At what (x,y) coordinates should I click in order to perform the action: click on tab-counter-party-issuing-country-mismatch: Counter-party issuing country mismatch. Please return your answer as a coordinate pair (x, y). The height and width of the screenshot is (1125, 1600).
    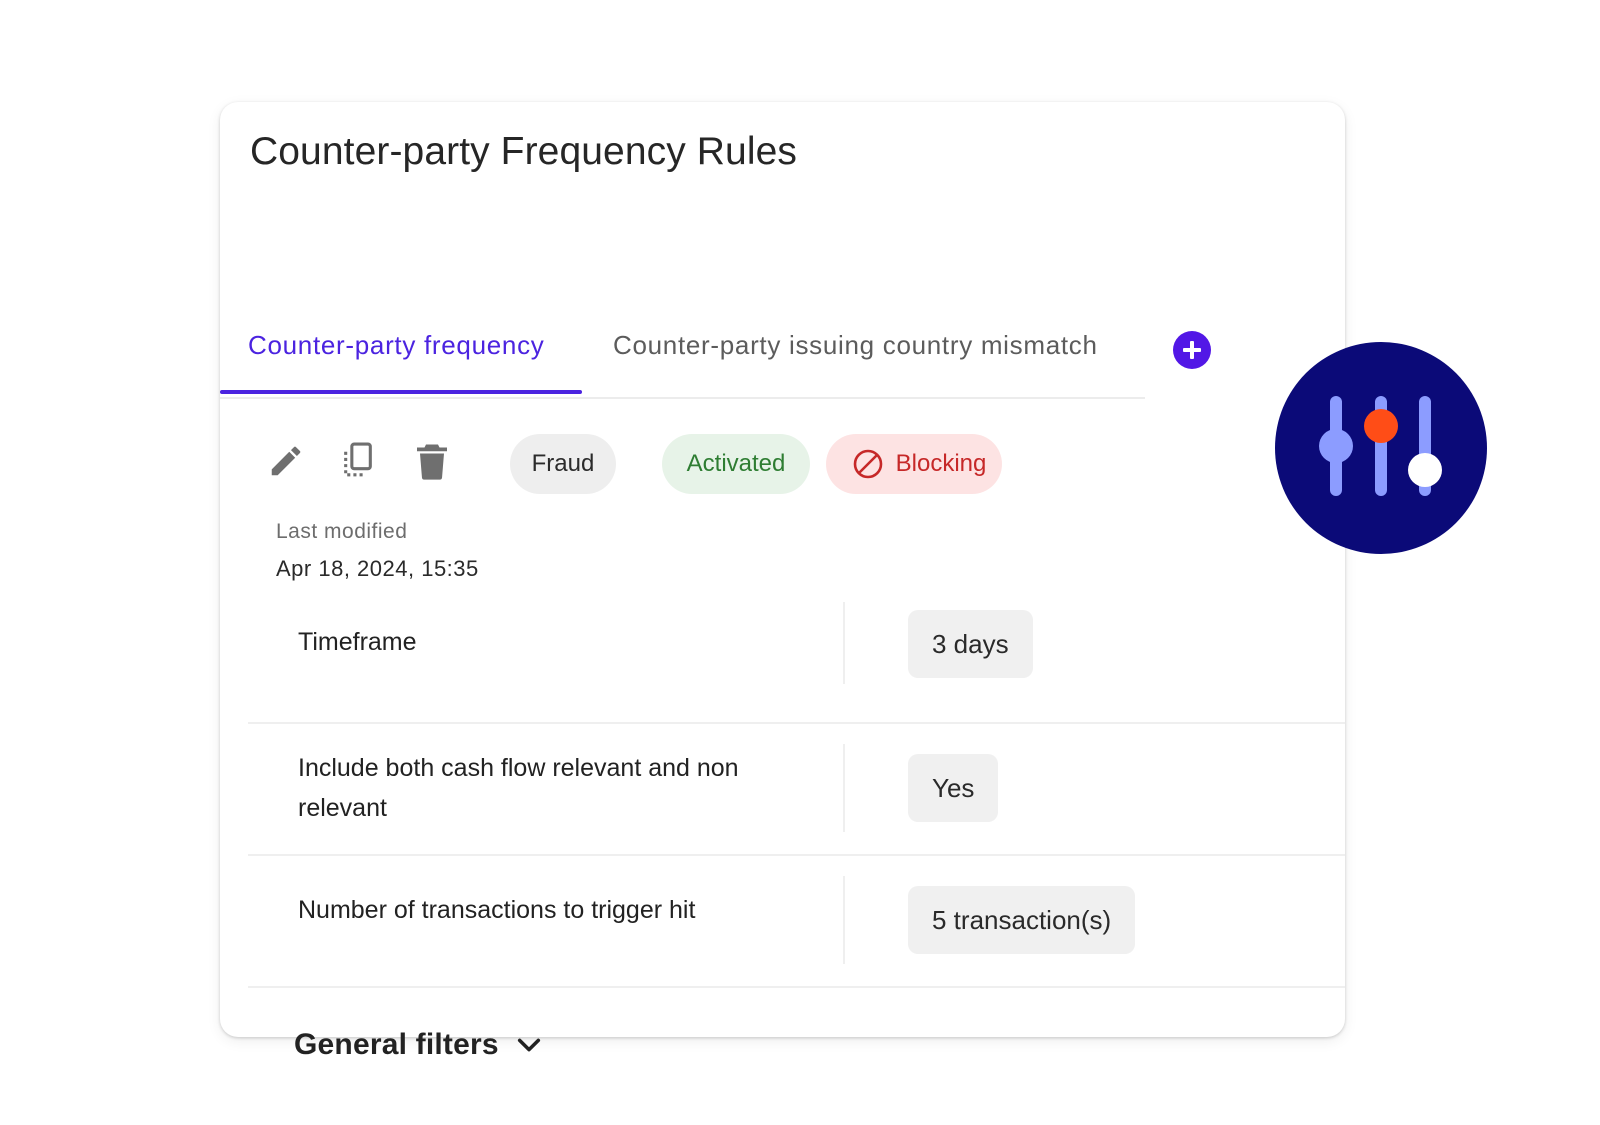
    Looking at the image, I should click on (855, 345).